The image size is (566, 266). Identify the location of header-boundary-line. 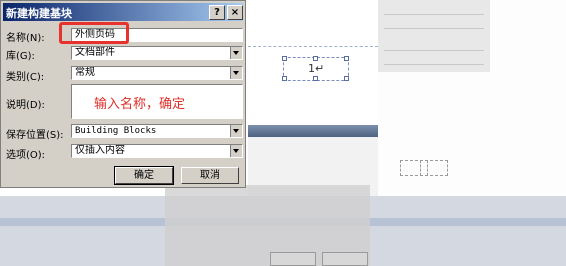
(313, 46).